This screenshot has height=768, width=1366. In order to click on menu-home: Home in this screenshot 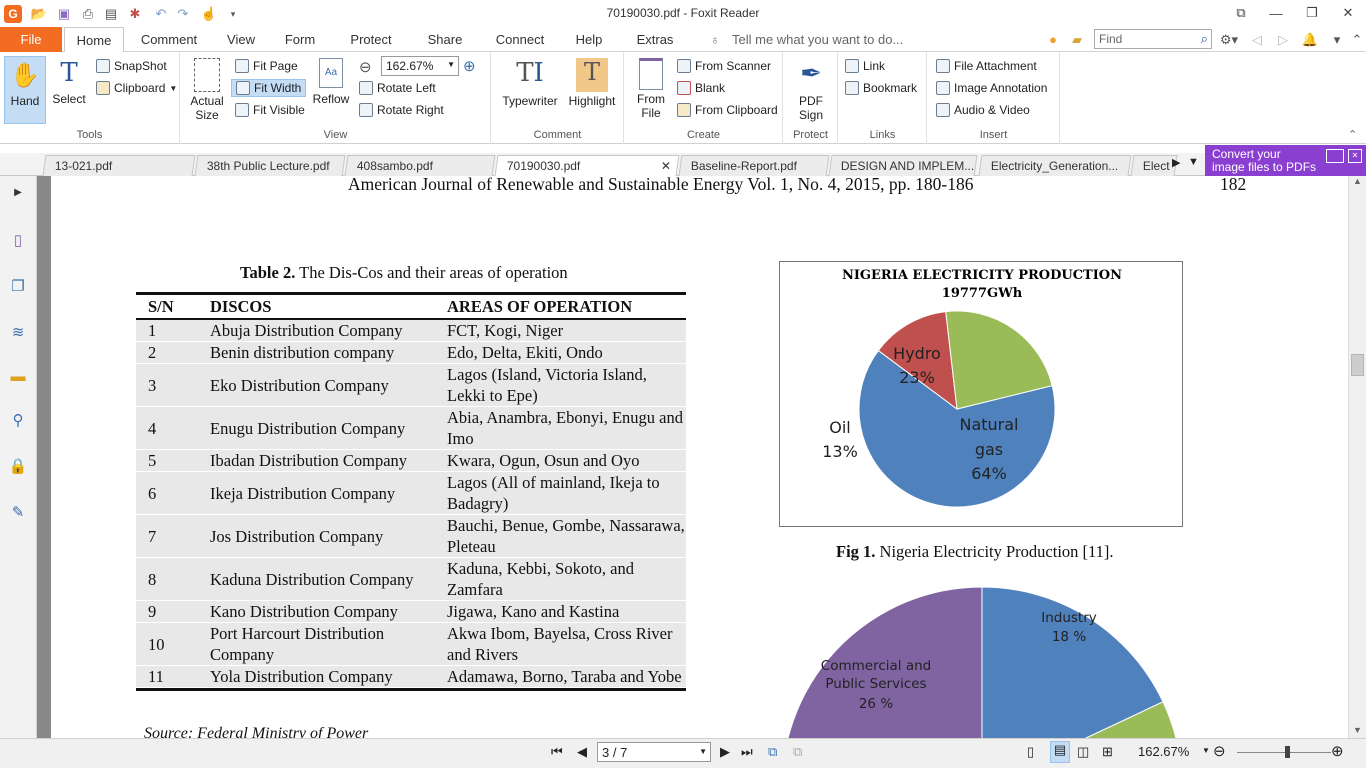, I will do `click(94, 40)`.